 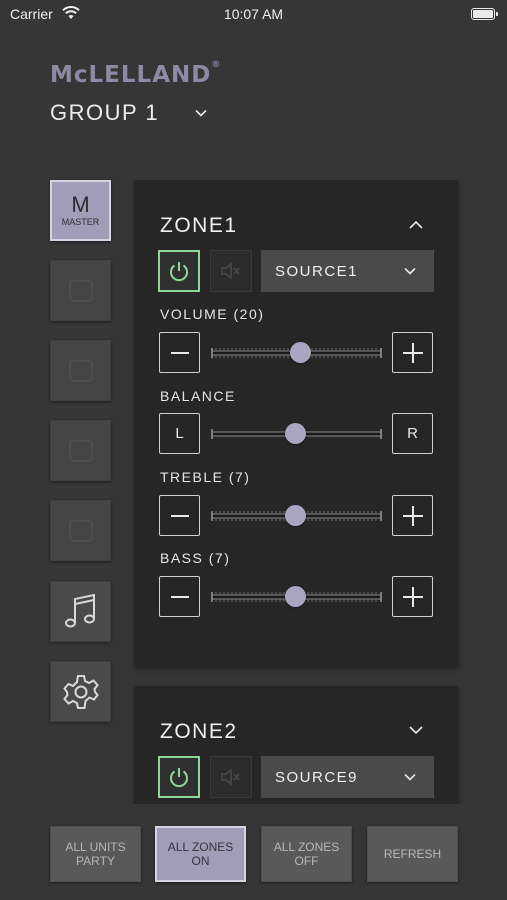 I want to click on volume-minus-button, so click(x=179, y=352).